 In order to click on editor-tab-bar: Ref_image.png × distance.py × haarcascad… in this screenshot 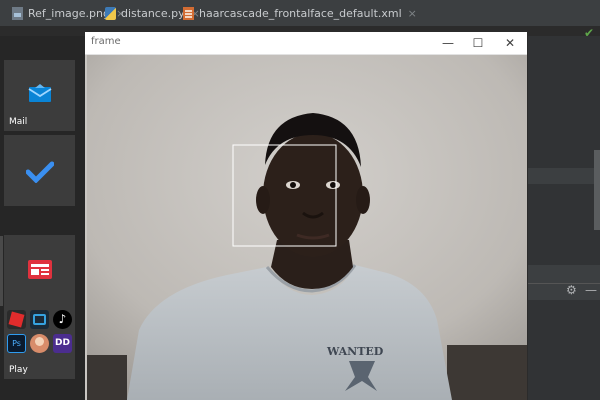, I will do `click(300, 13)`.